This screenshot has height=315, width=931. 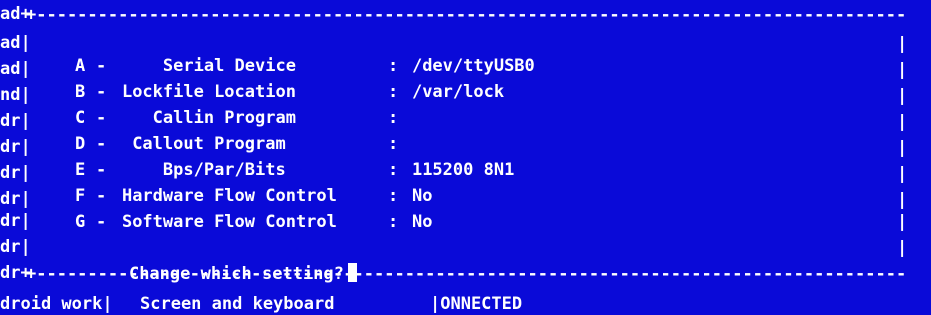 What do you see at coordinates (223, 132) in the screenshot?
I see `setting-row-d: D- Callout Program:` at bounding box center [223, 132].